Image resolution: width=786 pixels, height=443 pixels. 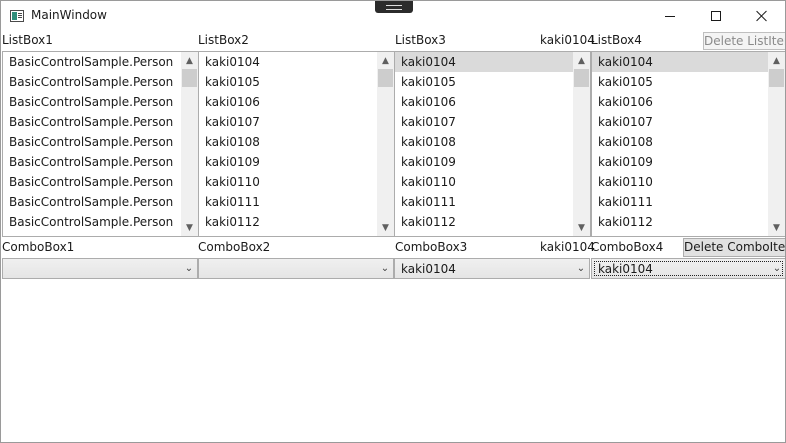 What do you see at coordinates (420, 40) in the screenshot?
I see `listbox3-label: ListBox3` at bounding box center [420, 40].